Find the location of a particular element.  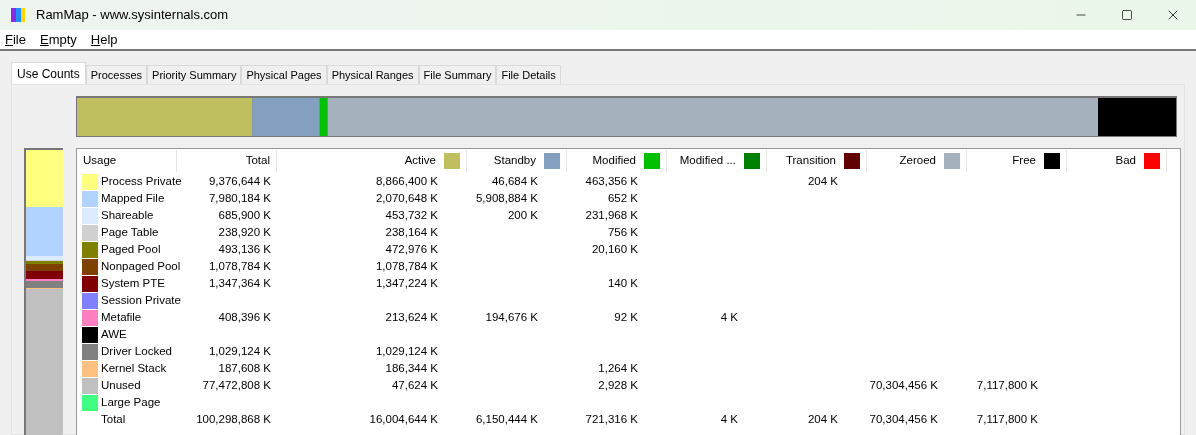

table-cell: 200 K is located at coordinates (522, 214).